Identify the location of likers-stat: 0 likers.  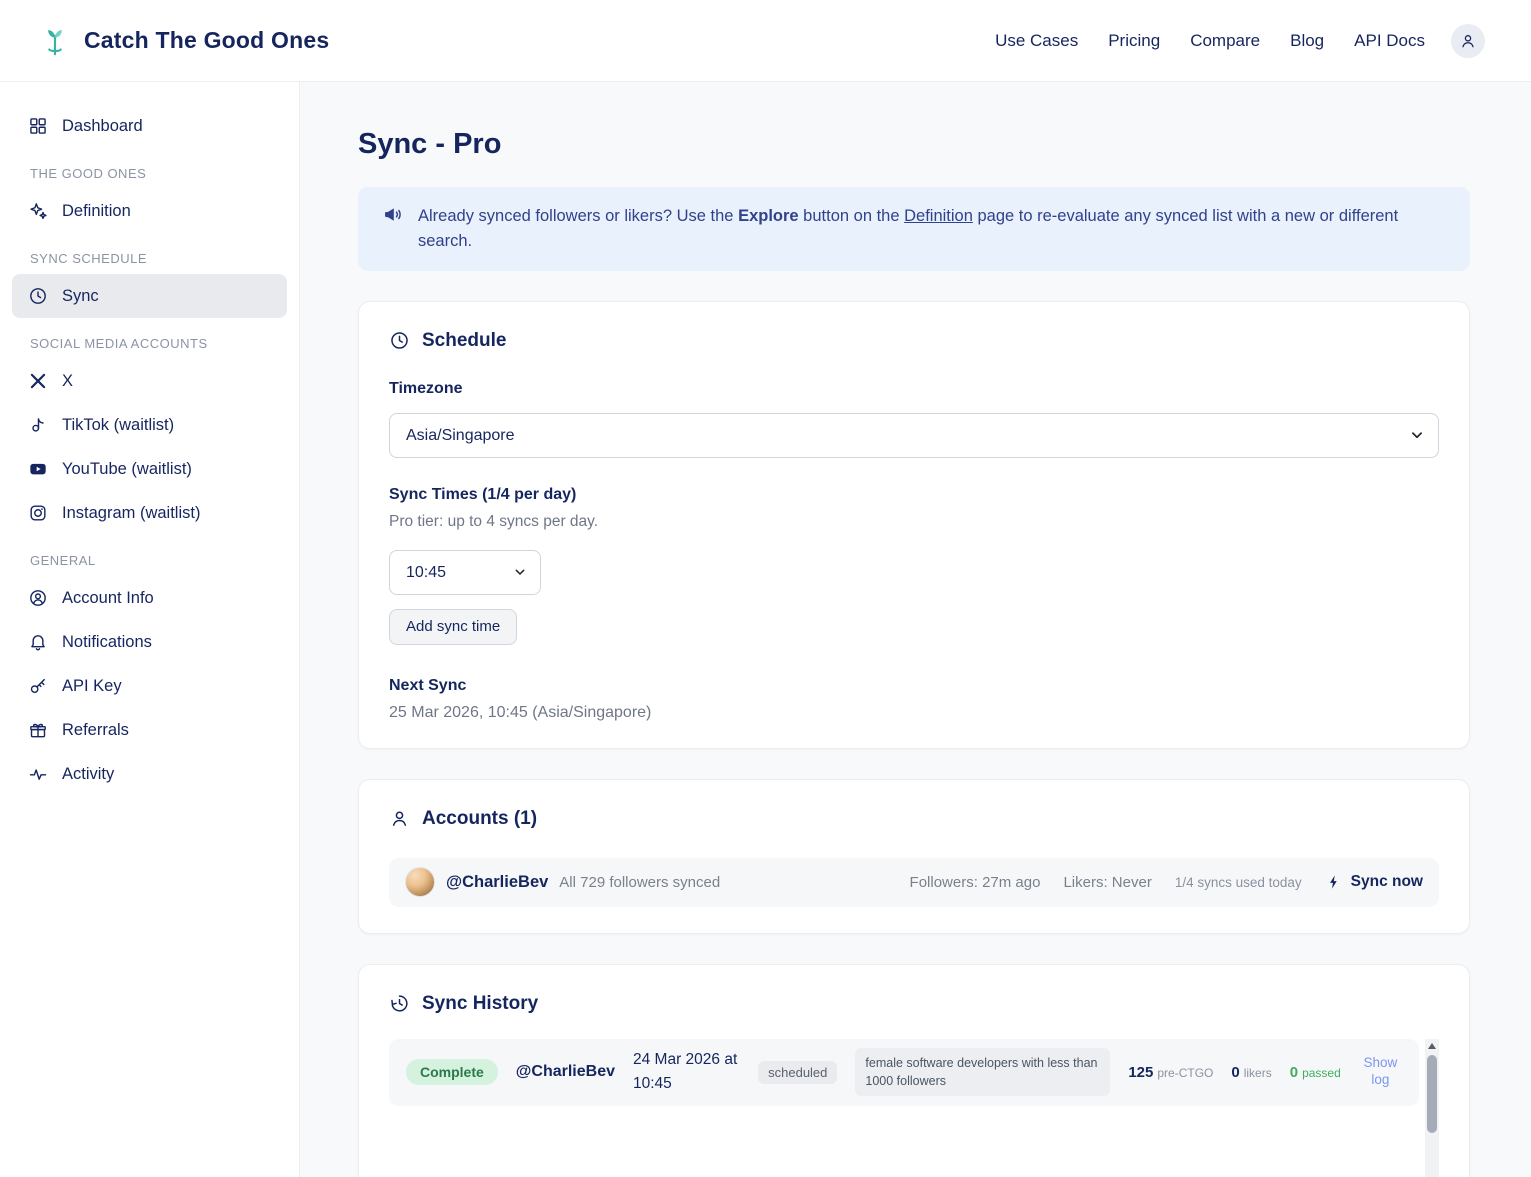
(1251, 1072).